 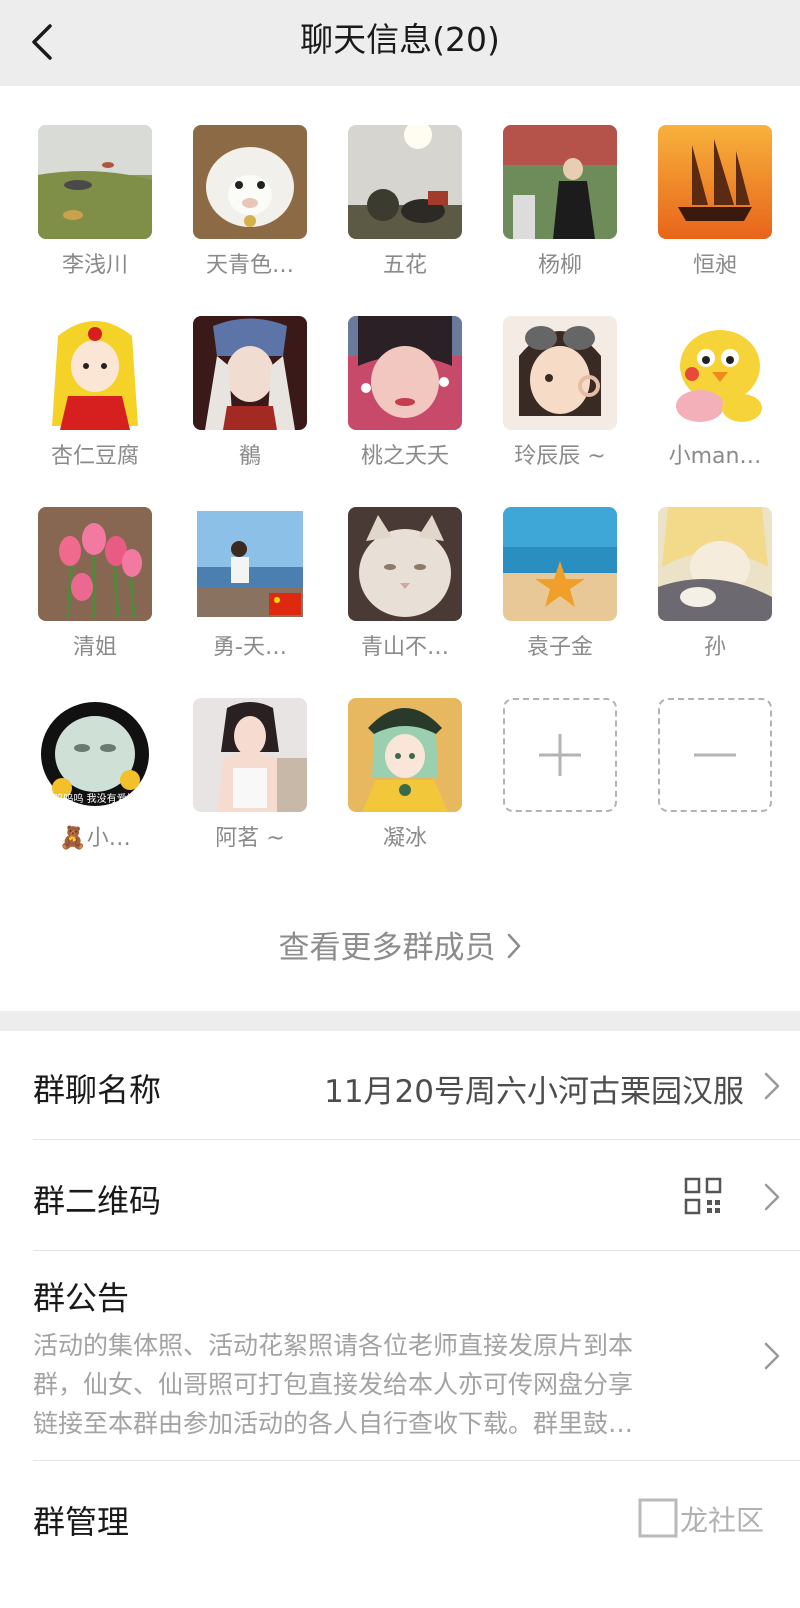 What do you see at coordinates (714, 647) in the screenshot?
I see `member-name: 孙` at bounding box center [714, 647].